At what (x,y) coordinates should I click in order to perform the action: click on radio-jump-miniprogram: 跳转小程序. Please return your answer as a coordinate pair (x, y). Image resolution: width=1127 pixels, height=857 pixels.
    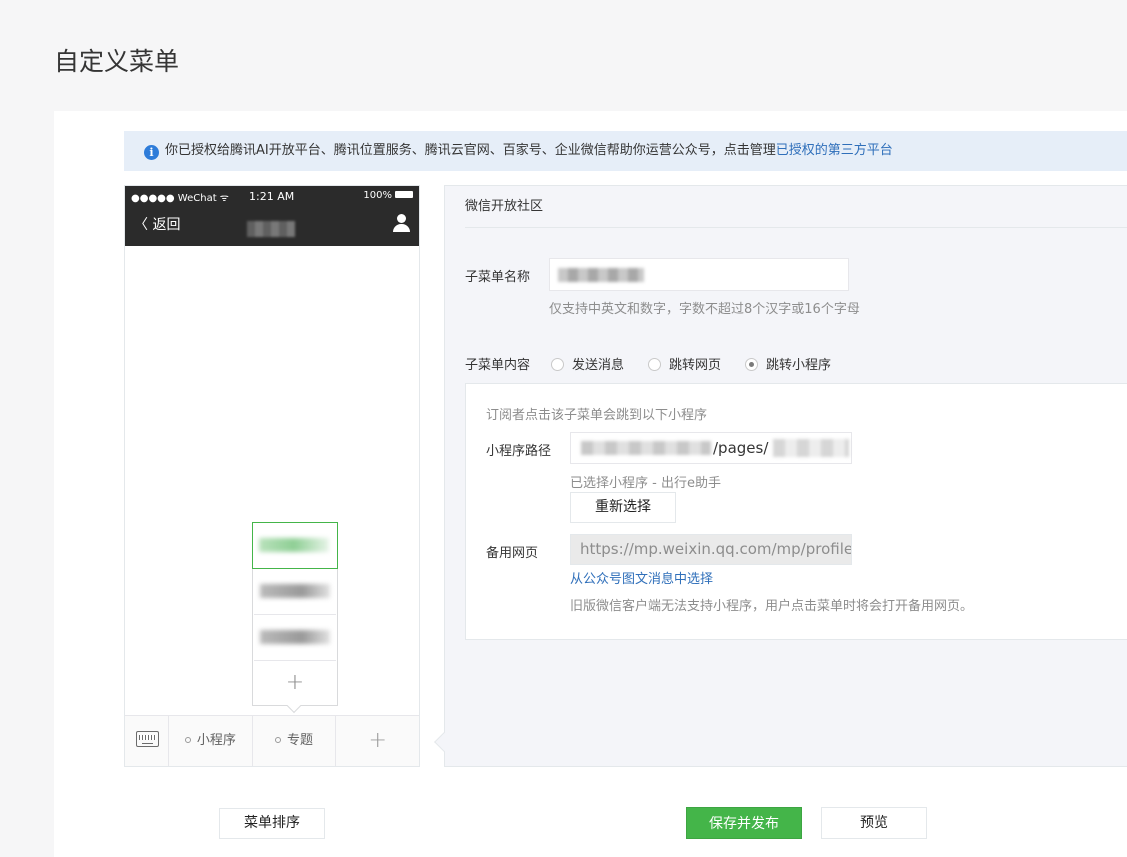
    Looking at the image, I should click on (788, 363).